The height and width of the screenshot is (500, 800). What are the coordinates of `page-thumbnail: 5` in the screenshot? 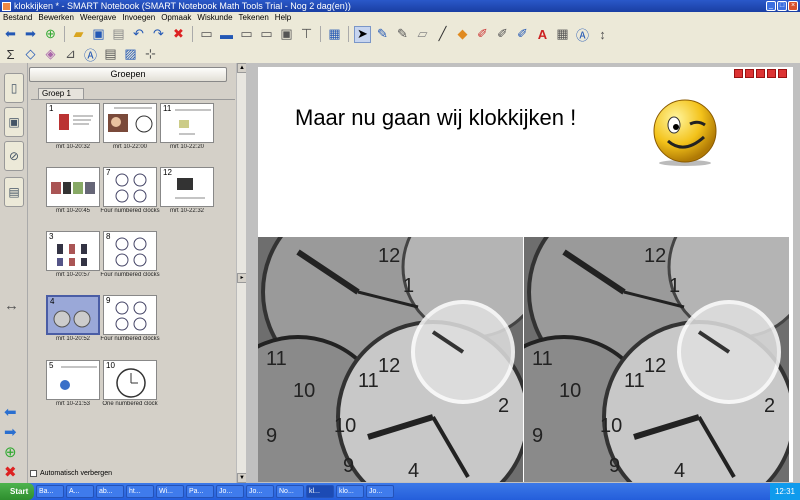 It's located at (73, 380).